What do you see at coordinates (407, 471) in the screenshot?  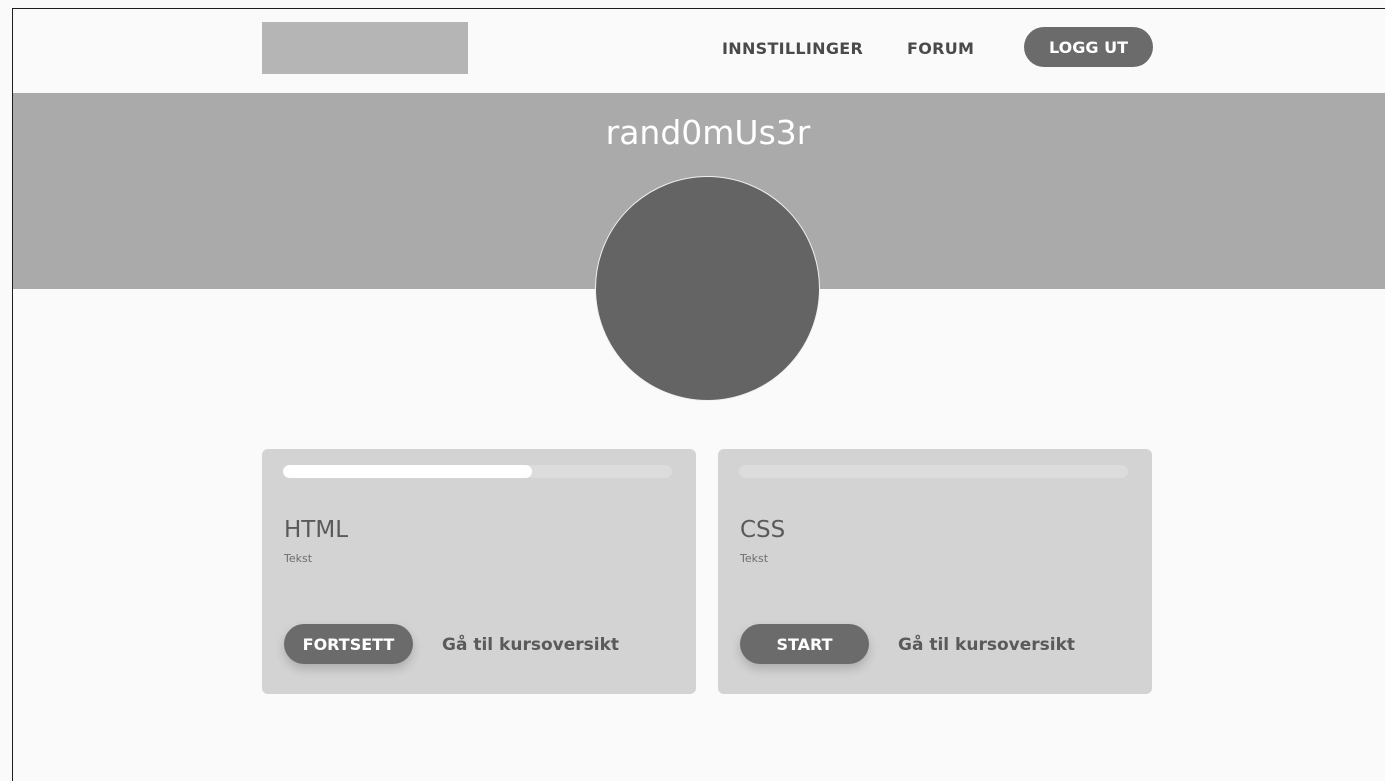 I see `progress-bar-fill` at bounding box center [407, 471].